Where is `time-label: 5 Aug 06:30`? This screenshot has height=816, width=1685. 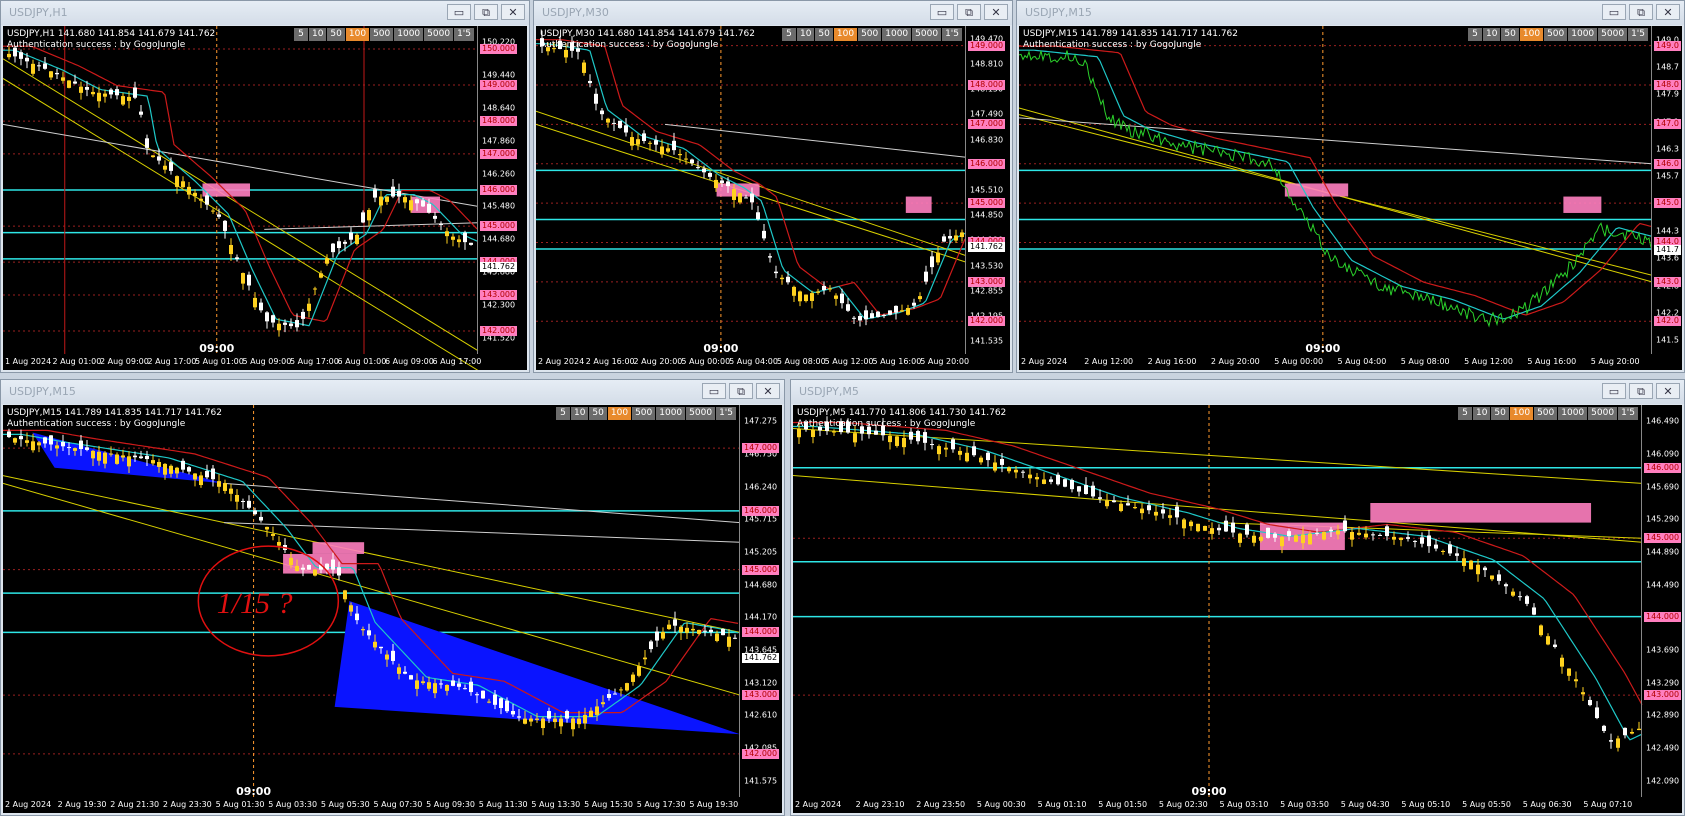 time-label: 5 Aug 06:30 is located at coordinates (1547, 804).